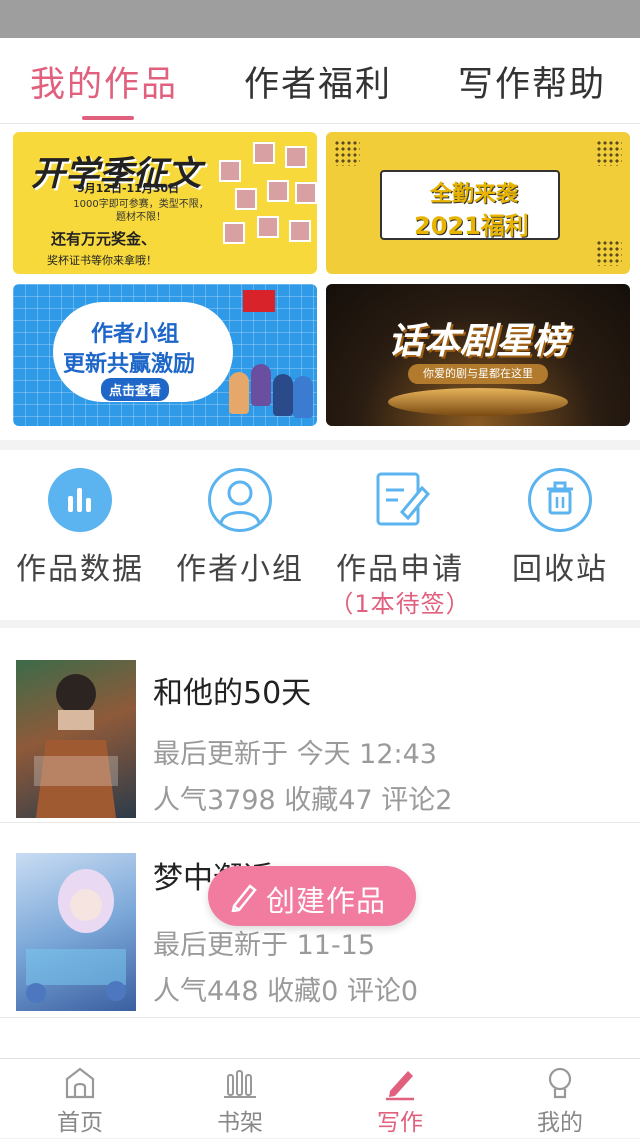  I want to click on work-updated: 最后更新于 11-15, so click(264, 945).